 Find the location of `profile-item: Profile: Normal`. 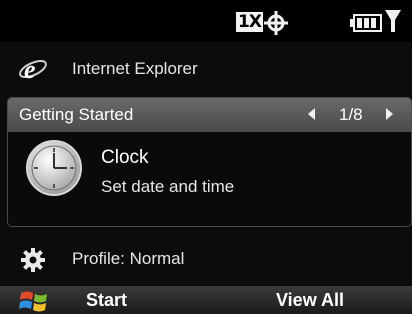

profile-item: Profile: Normal is located at coordinates (206, 261).